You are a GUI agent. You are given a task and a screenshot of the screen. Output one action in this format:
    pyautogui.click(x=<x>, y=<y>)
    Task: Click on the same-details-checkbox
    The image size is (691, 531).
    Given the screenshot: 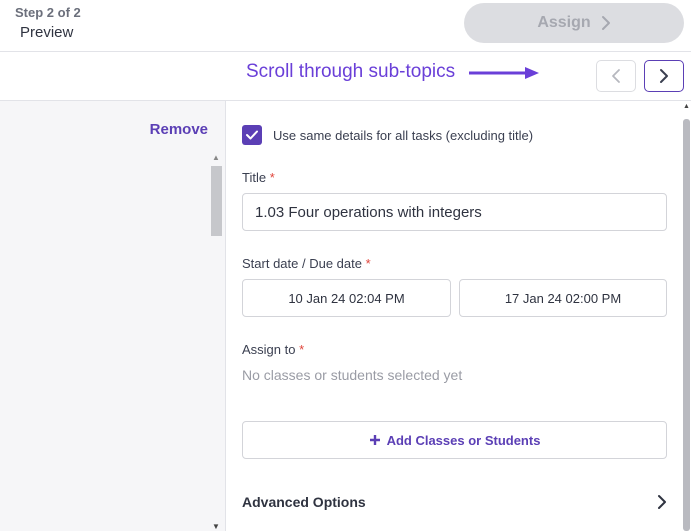 What is the action you would take?
    pyautogui.click(x=252, y=135)
    